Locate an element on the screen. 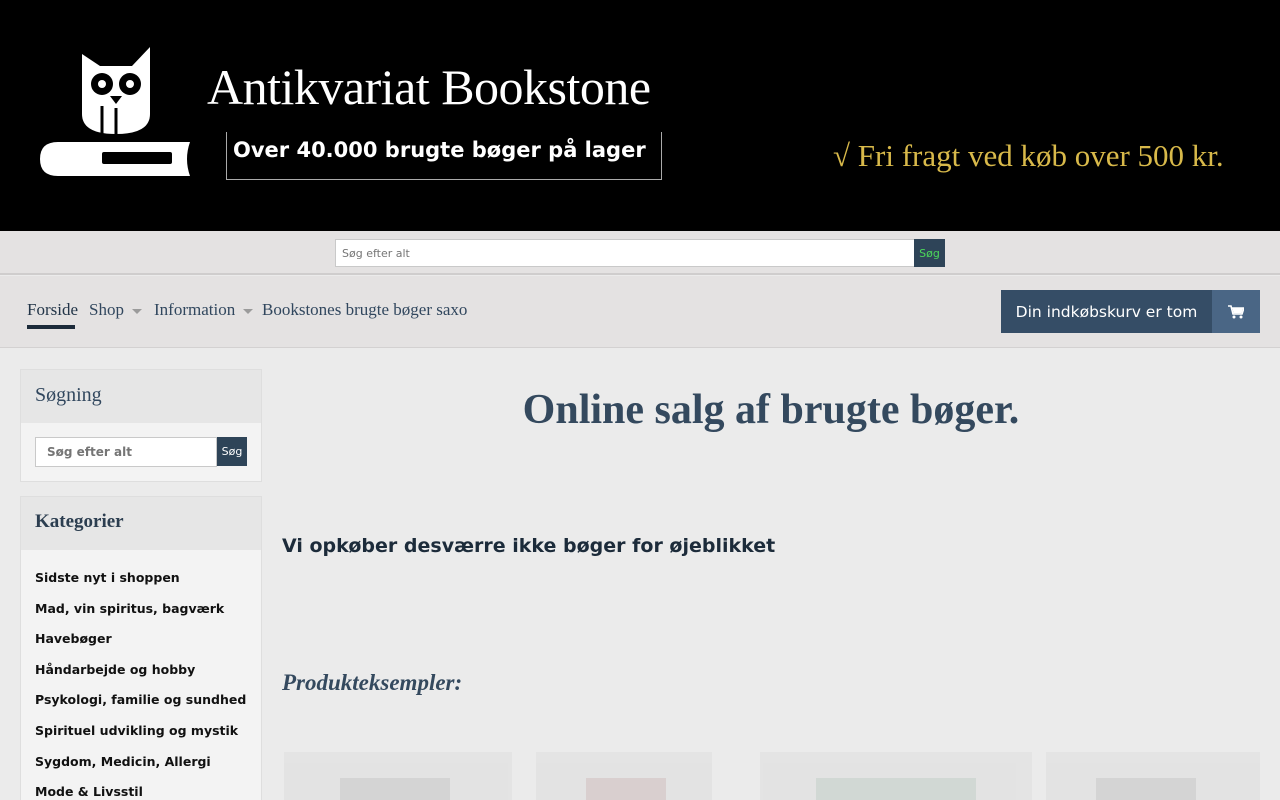  active-nav-indicator is located at coordinates (51, 327).